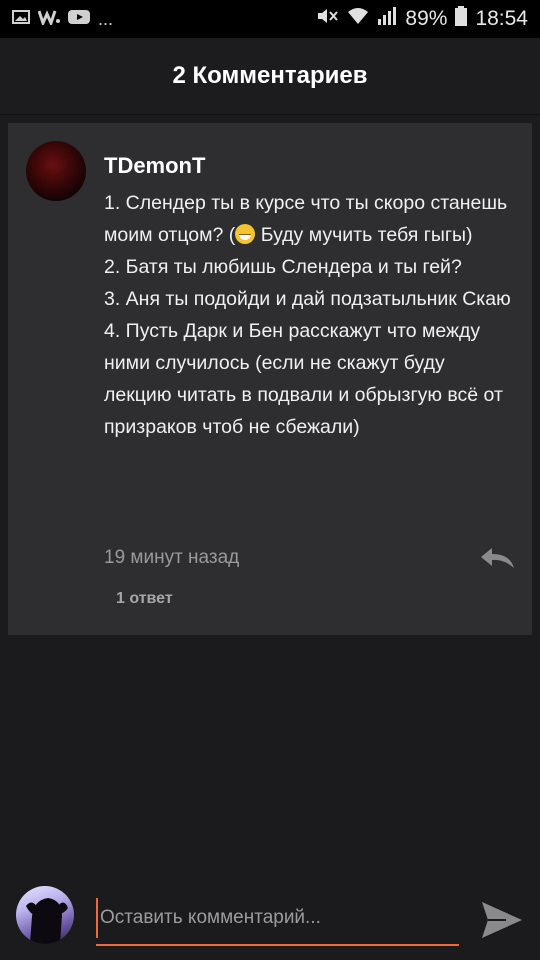  Describe the element at coordinates (154, 166) in the screenshot. I see `comment-author: TDemonT` at that location.